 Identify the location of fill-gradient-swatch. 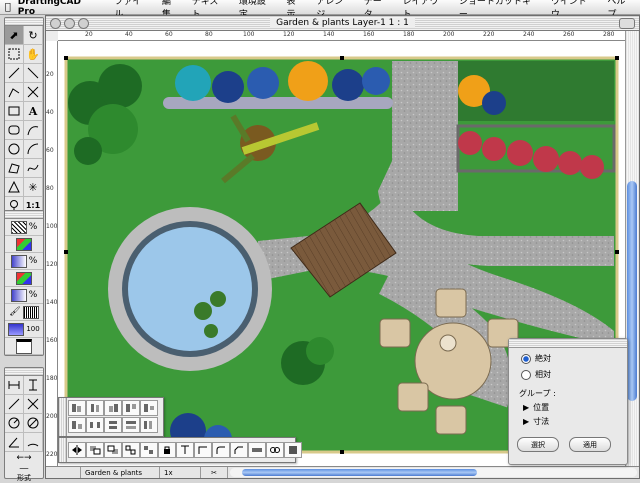
(18, 261).